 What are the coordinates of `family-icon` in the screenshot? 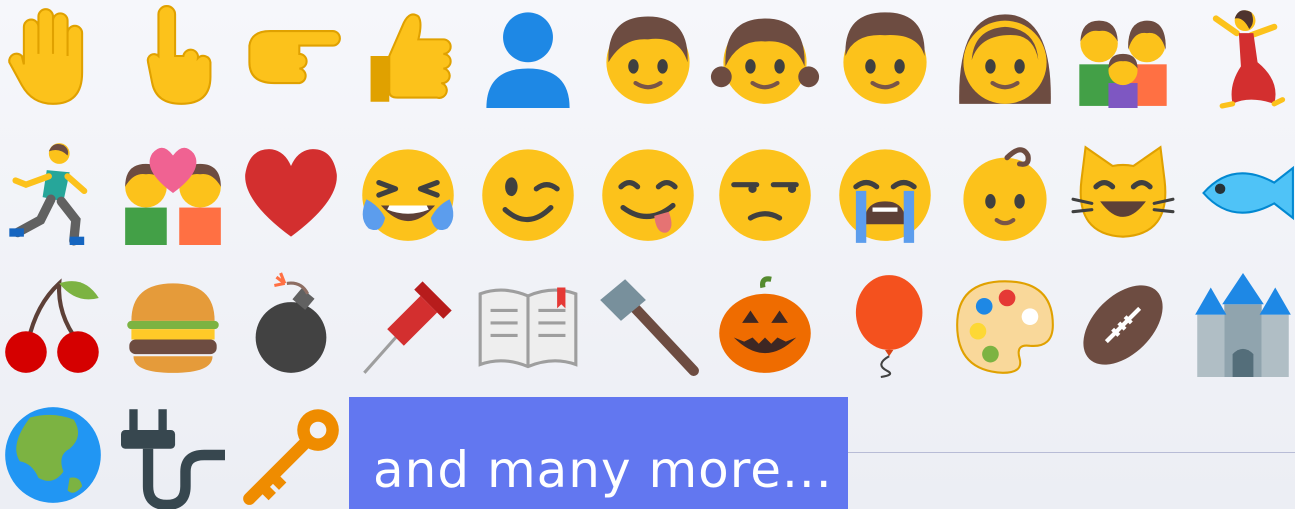 It's located at (1123, 56).